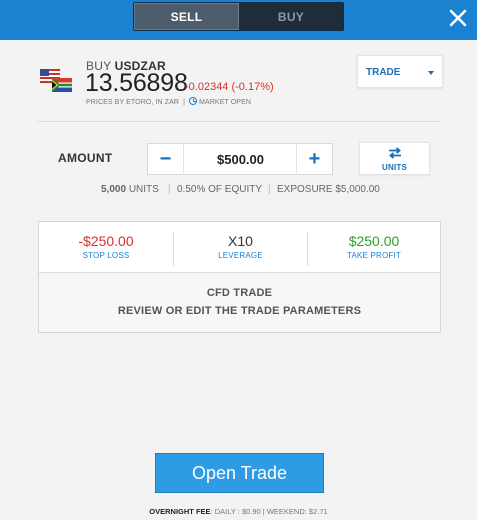 The height and width of the screenshot is (520, 477). I want to click on top-bar: SELL BUY, so click(238, 20).